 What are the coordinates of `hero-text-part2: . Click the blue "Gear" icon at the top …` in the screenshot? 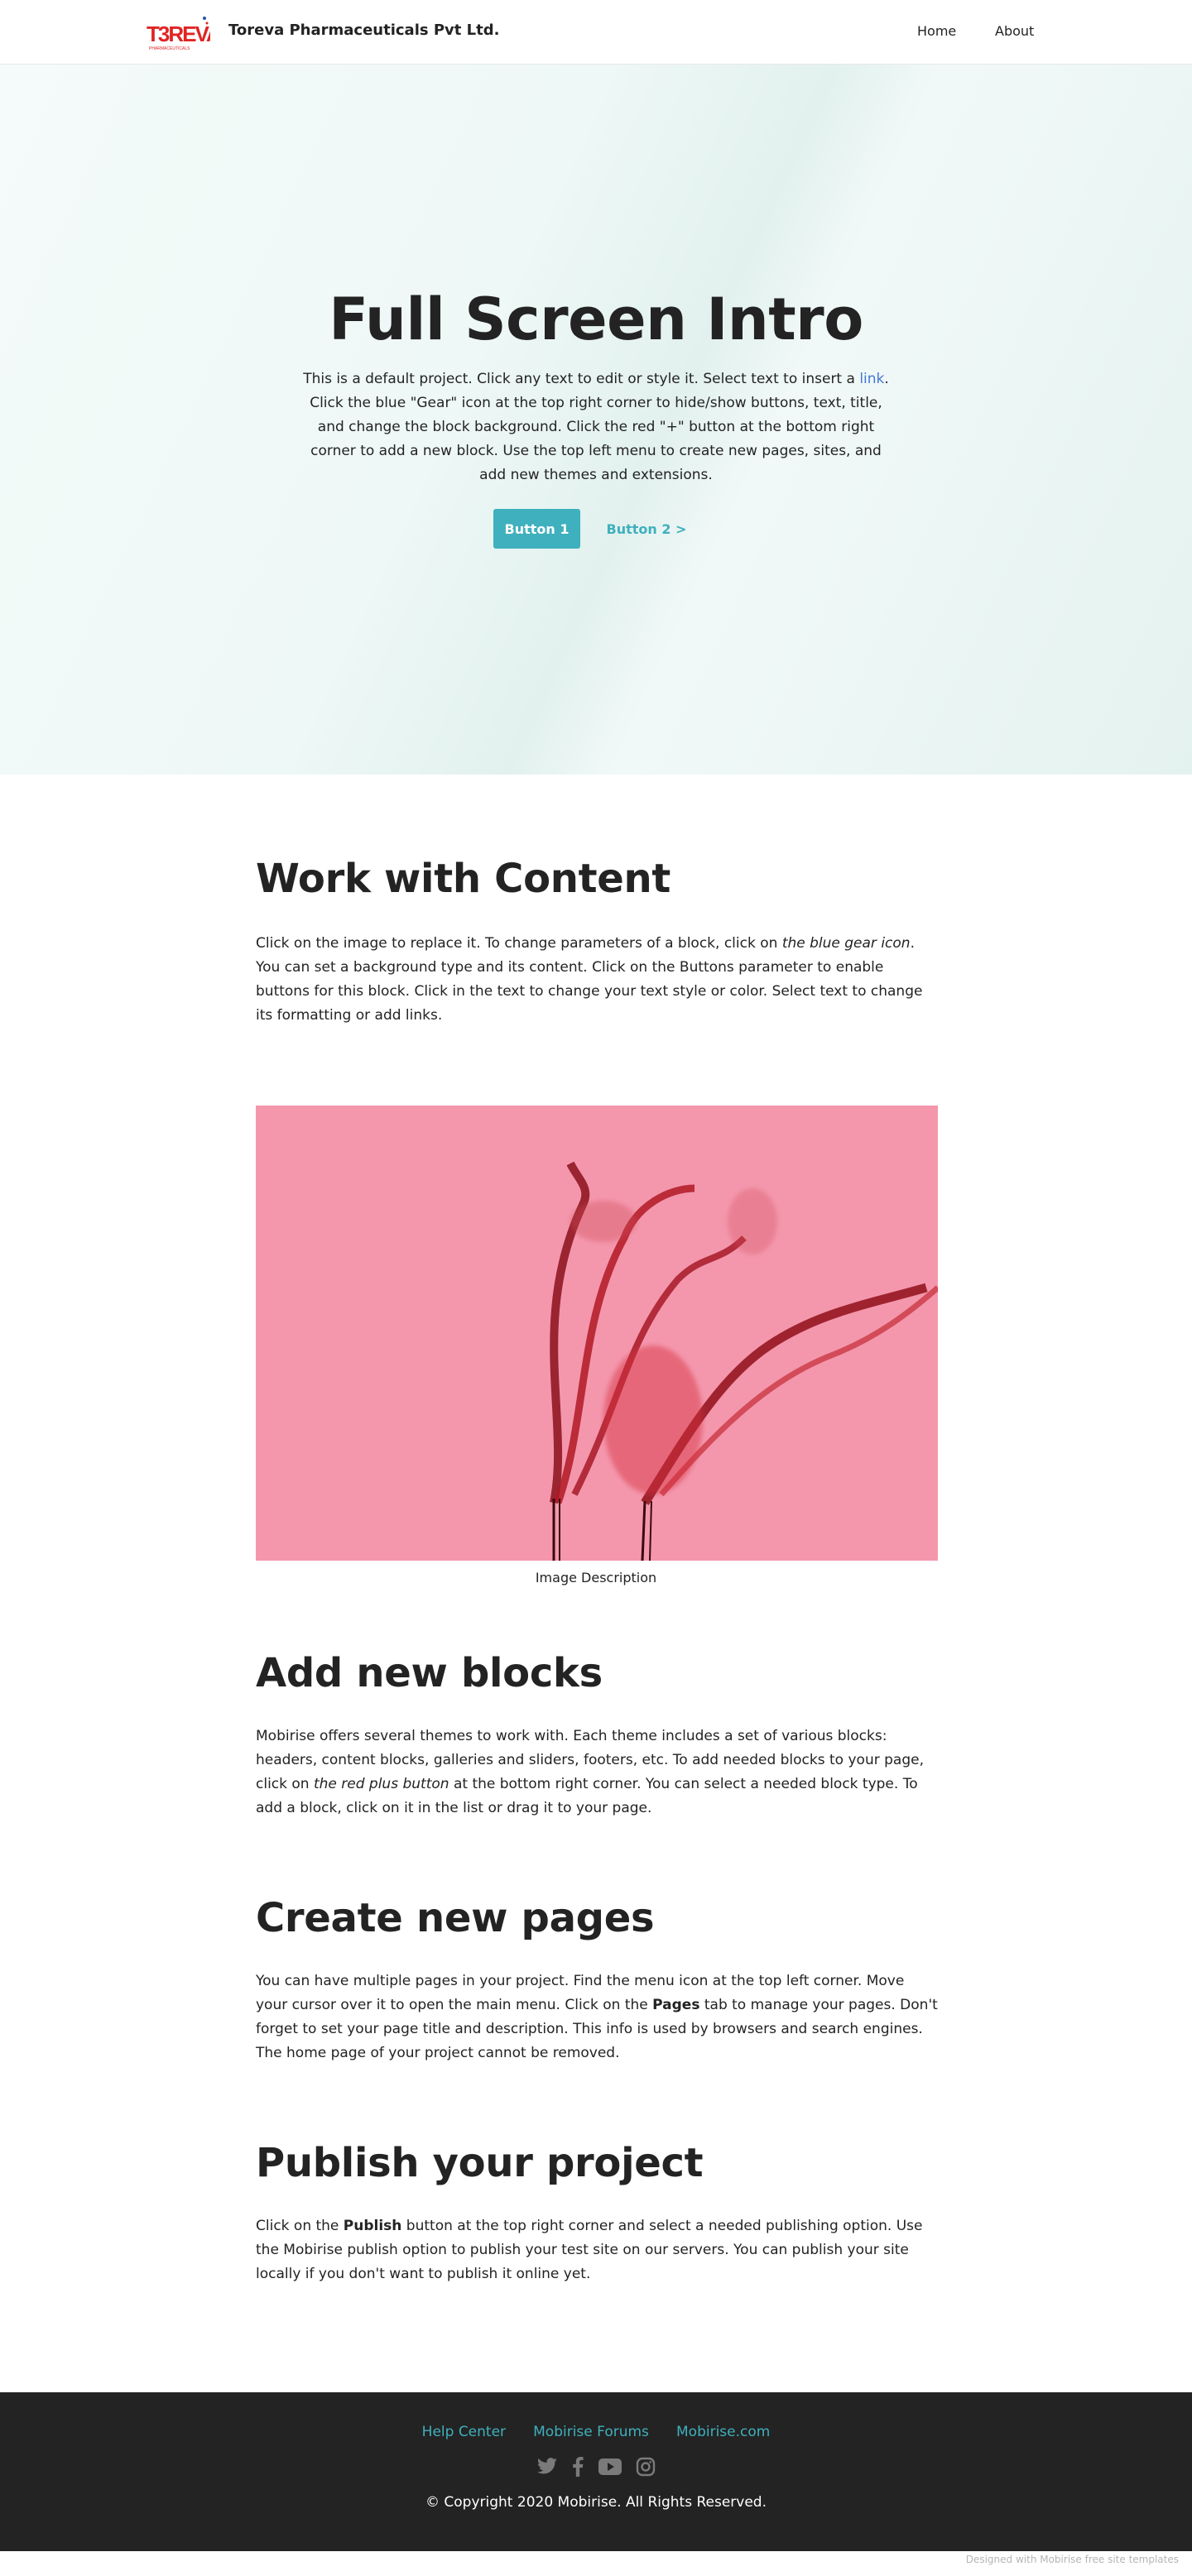 It's located at (599, 427).